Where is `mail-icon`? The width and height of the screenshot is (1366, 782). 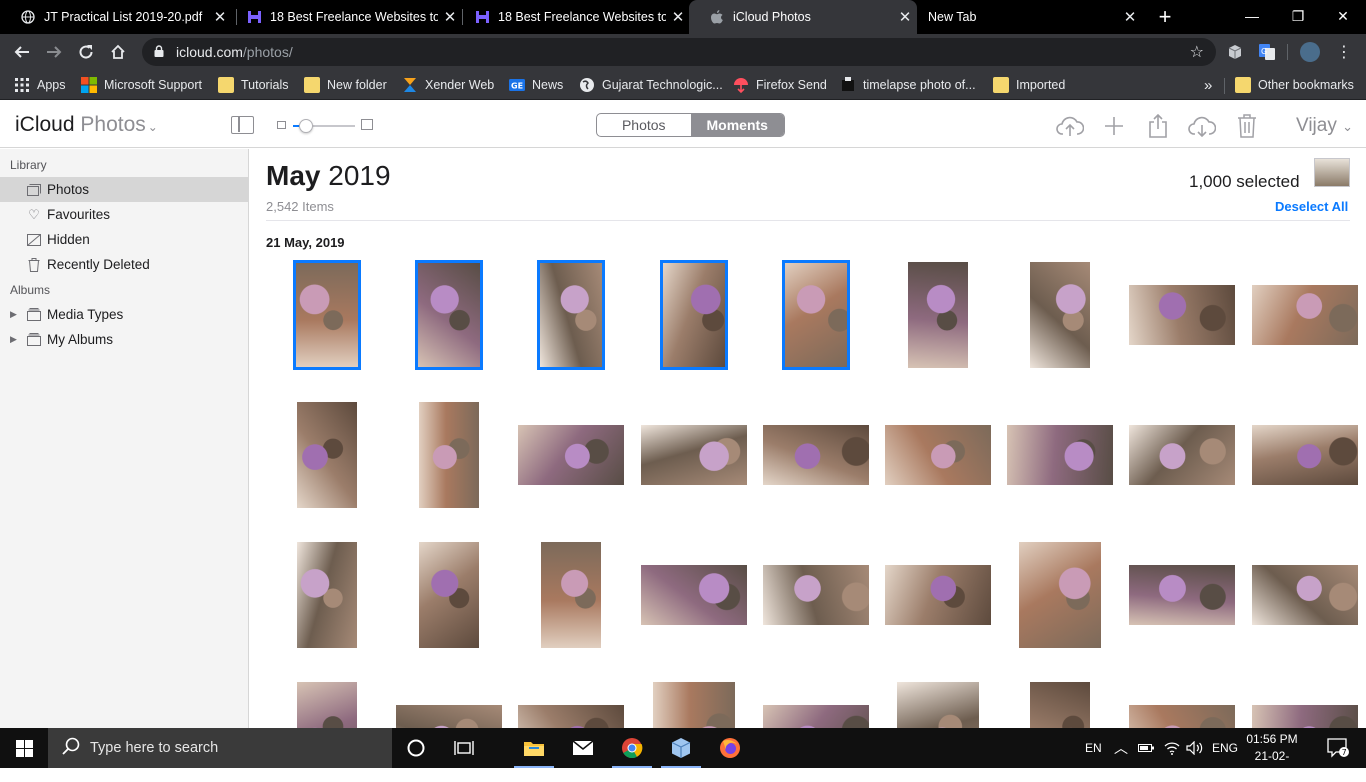
mail-icon is located at coordinates (583, 748).